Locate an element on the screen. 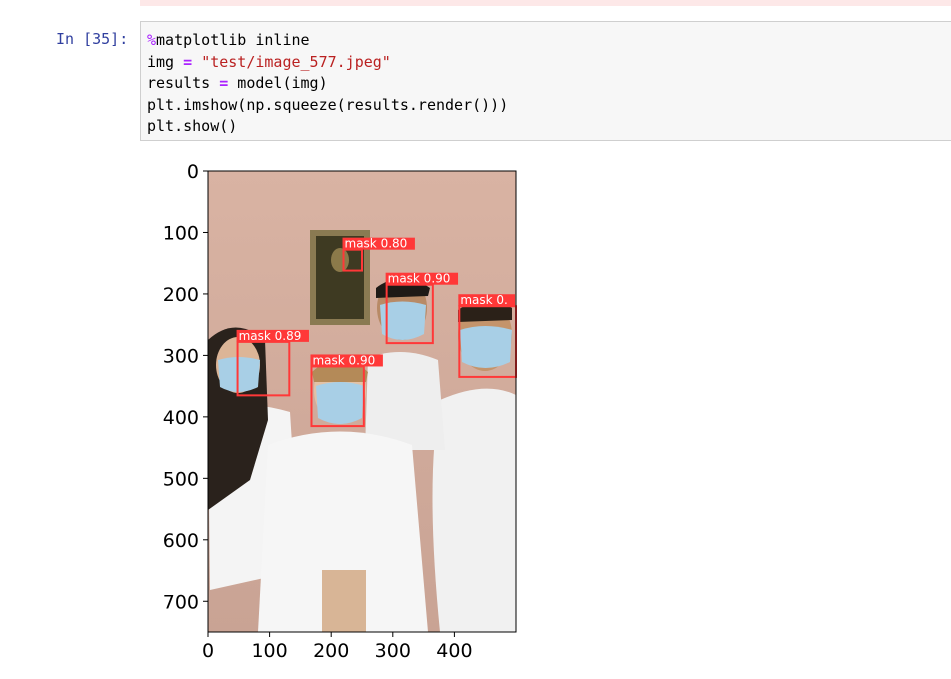  y-tick-label: 500 is located at coordinates (181, 479).